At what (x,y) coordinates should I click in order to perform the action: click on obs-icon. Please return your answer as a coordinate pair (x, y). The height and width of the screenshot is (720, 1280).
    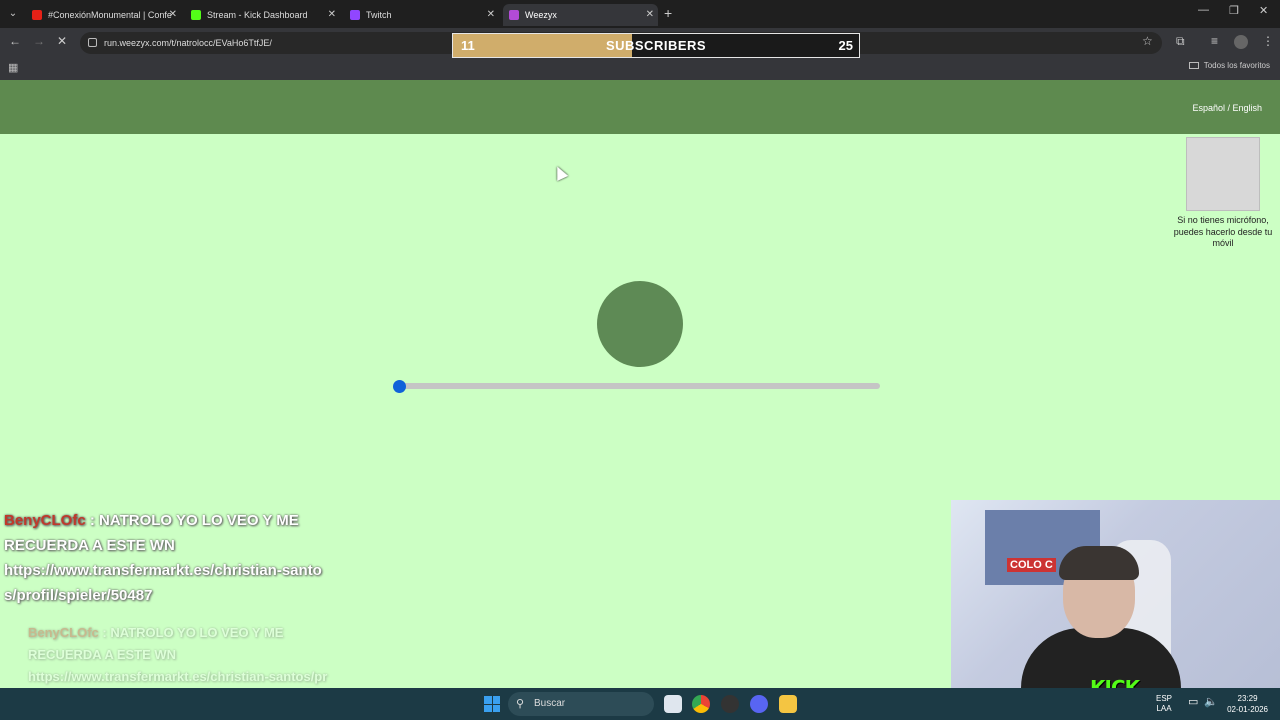
    Looking at the image, I should click on (730, 704).